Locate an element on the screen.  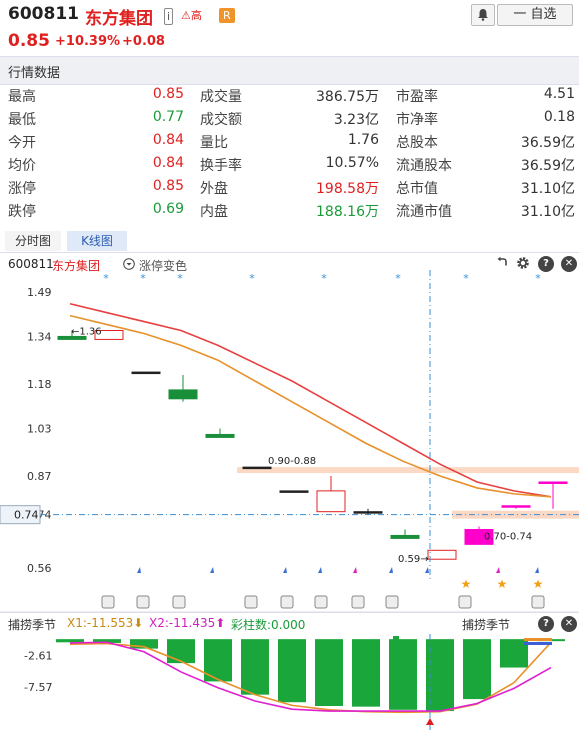
quote-value: 386.75万 is located at coordinates (347, 97).